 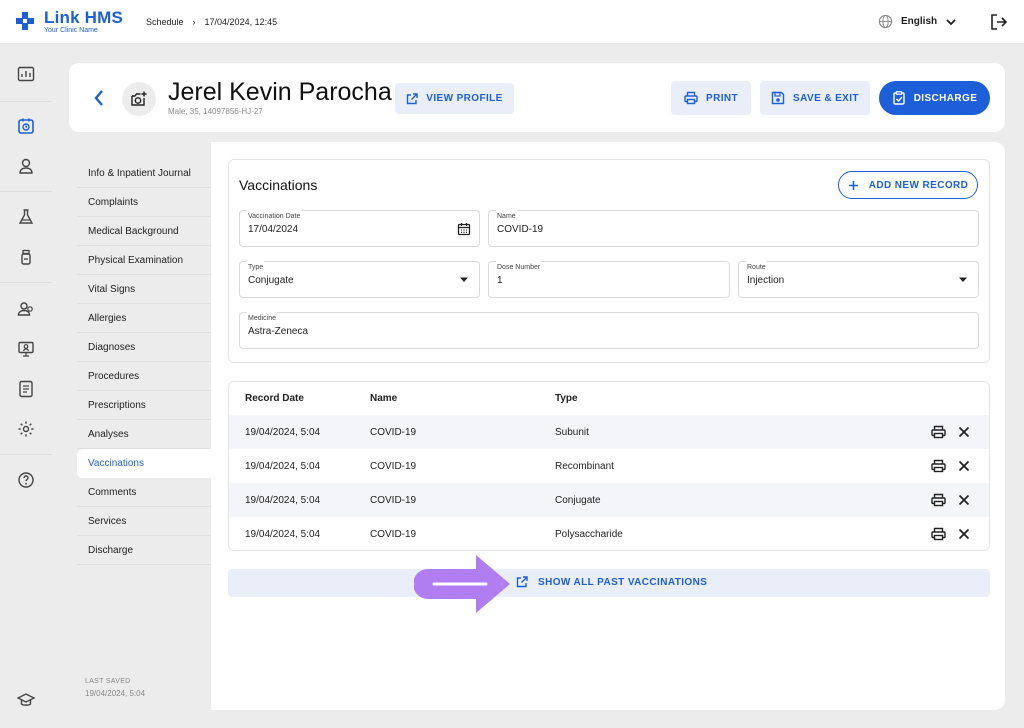 What do you see at coordinates (139, 99) in the screenshot?
I see `patient-photo` at bounding box center [139, 99].